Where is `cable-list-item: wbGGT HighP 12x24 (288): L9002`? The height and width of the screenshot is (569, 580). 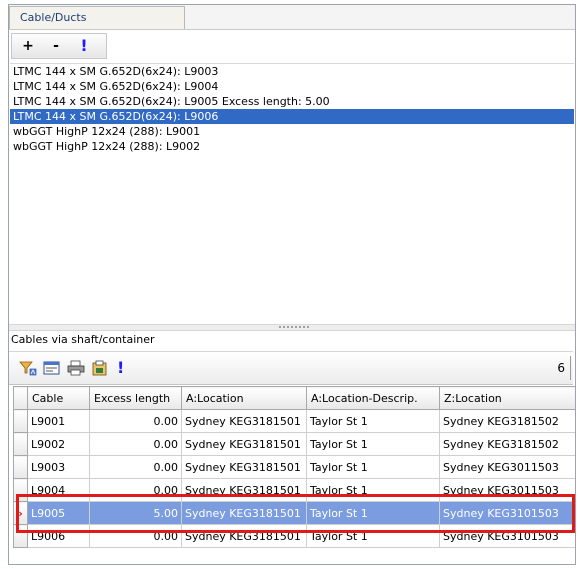
cable-list-item: wbGGT HighP 12x24 (288): L9002 is located at coordinates (292, 146).